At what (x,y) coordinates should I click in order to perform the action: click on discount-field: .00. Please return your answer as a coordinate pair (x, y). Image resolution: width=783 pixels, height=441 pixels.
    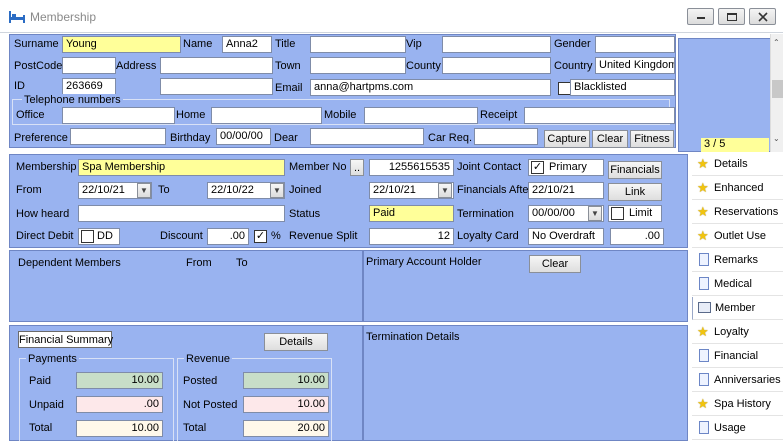
    Looking at the image, I should click on (228, 236).